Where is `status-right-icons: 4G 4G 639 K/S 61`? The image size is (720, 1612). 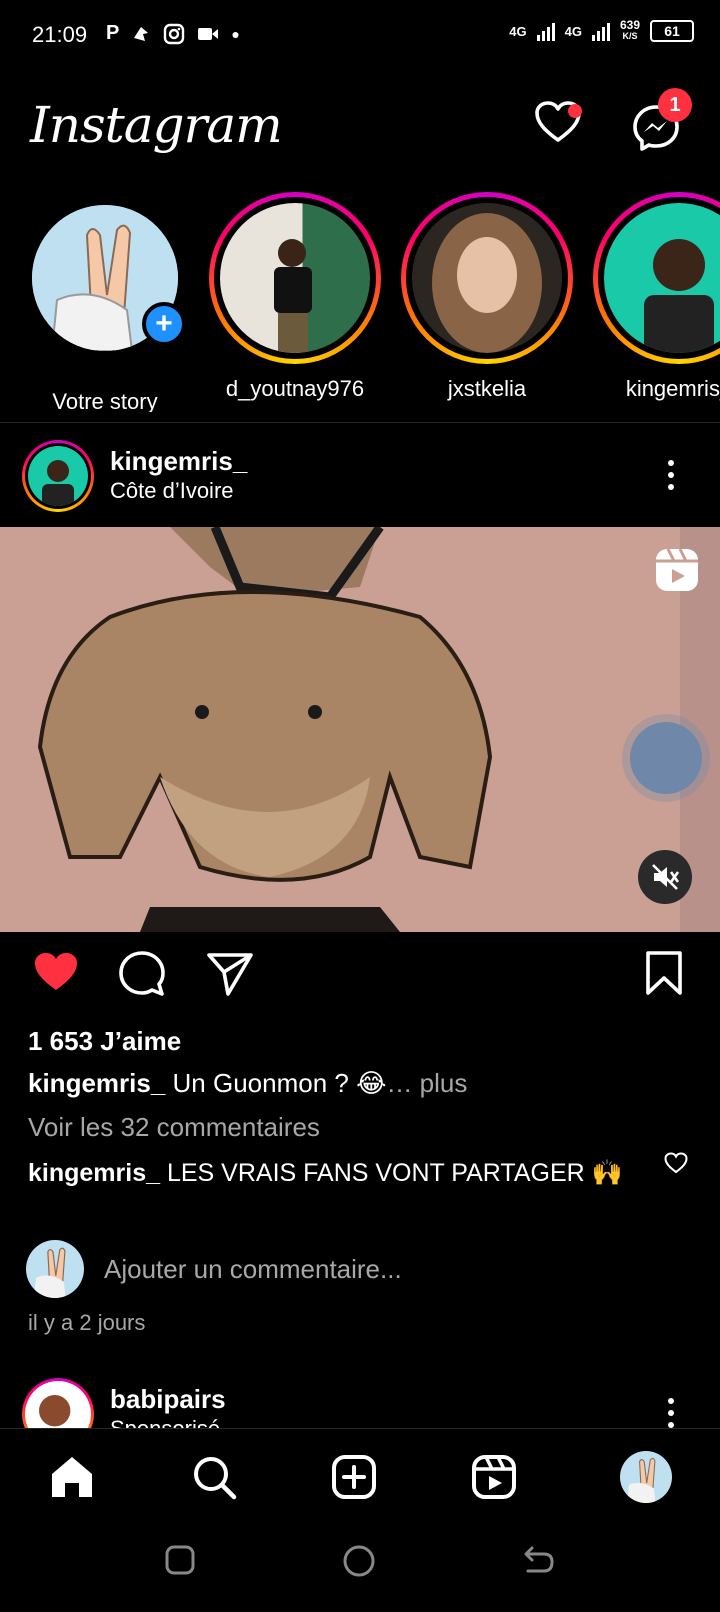
status-right-icons: 4G 4G 639 K/S 61 is located at coordinates (601, 30).